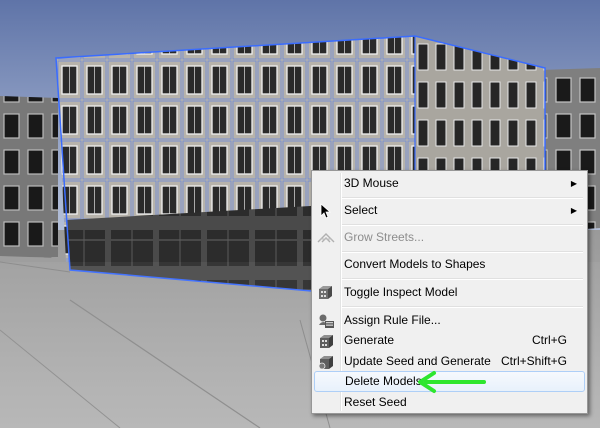 This screenshot has width=600, height=428. Describe the element at coordinates (326, 320) in the screenshot. I see `rule-file-icon` at that location.